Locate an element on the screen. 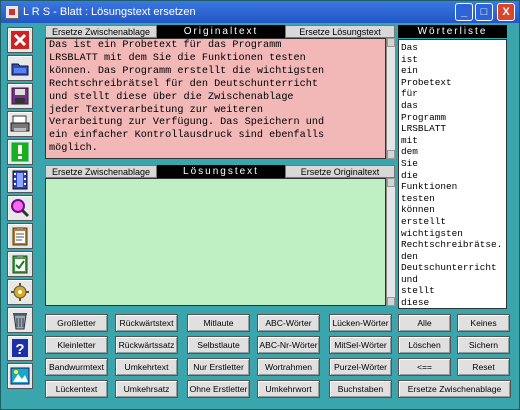 This screenshot has height=410, width=520. wortrahmen-button: Wortrahmen is located at coordinates (288, 367).